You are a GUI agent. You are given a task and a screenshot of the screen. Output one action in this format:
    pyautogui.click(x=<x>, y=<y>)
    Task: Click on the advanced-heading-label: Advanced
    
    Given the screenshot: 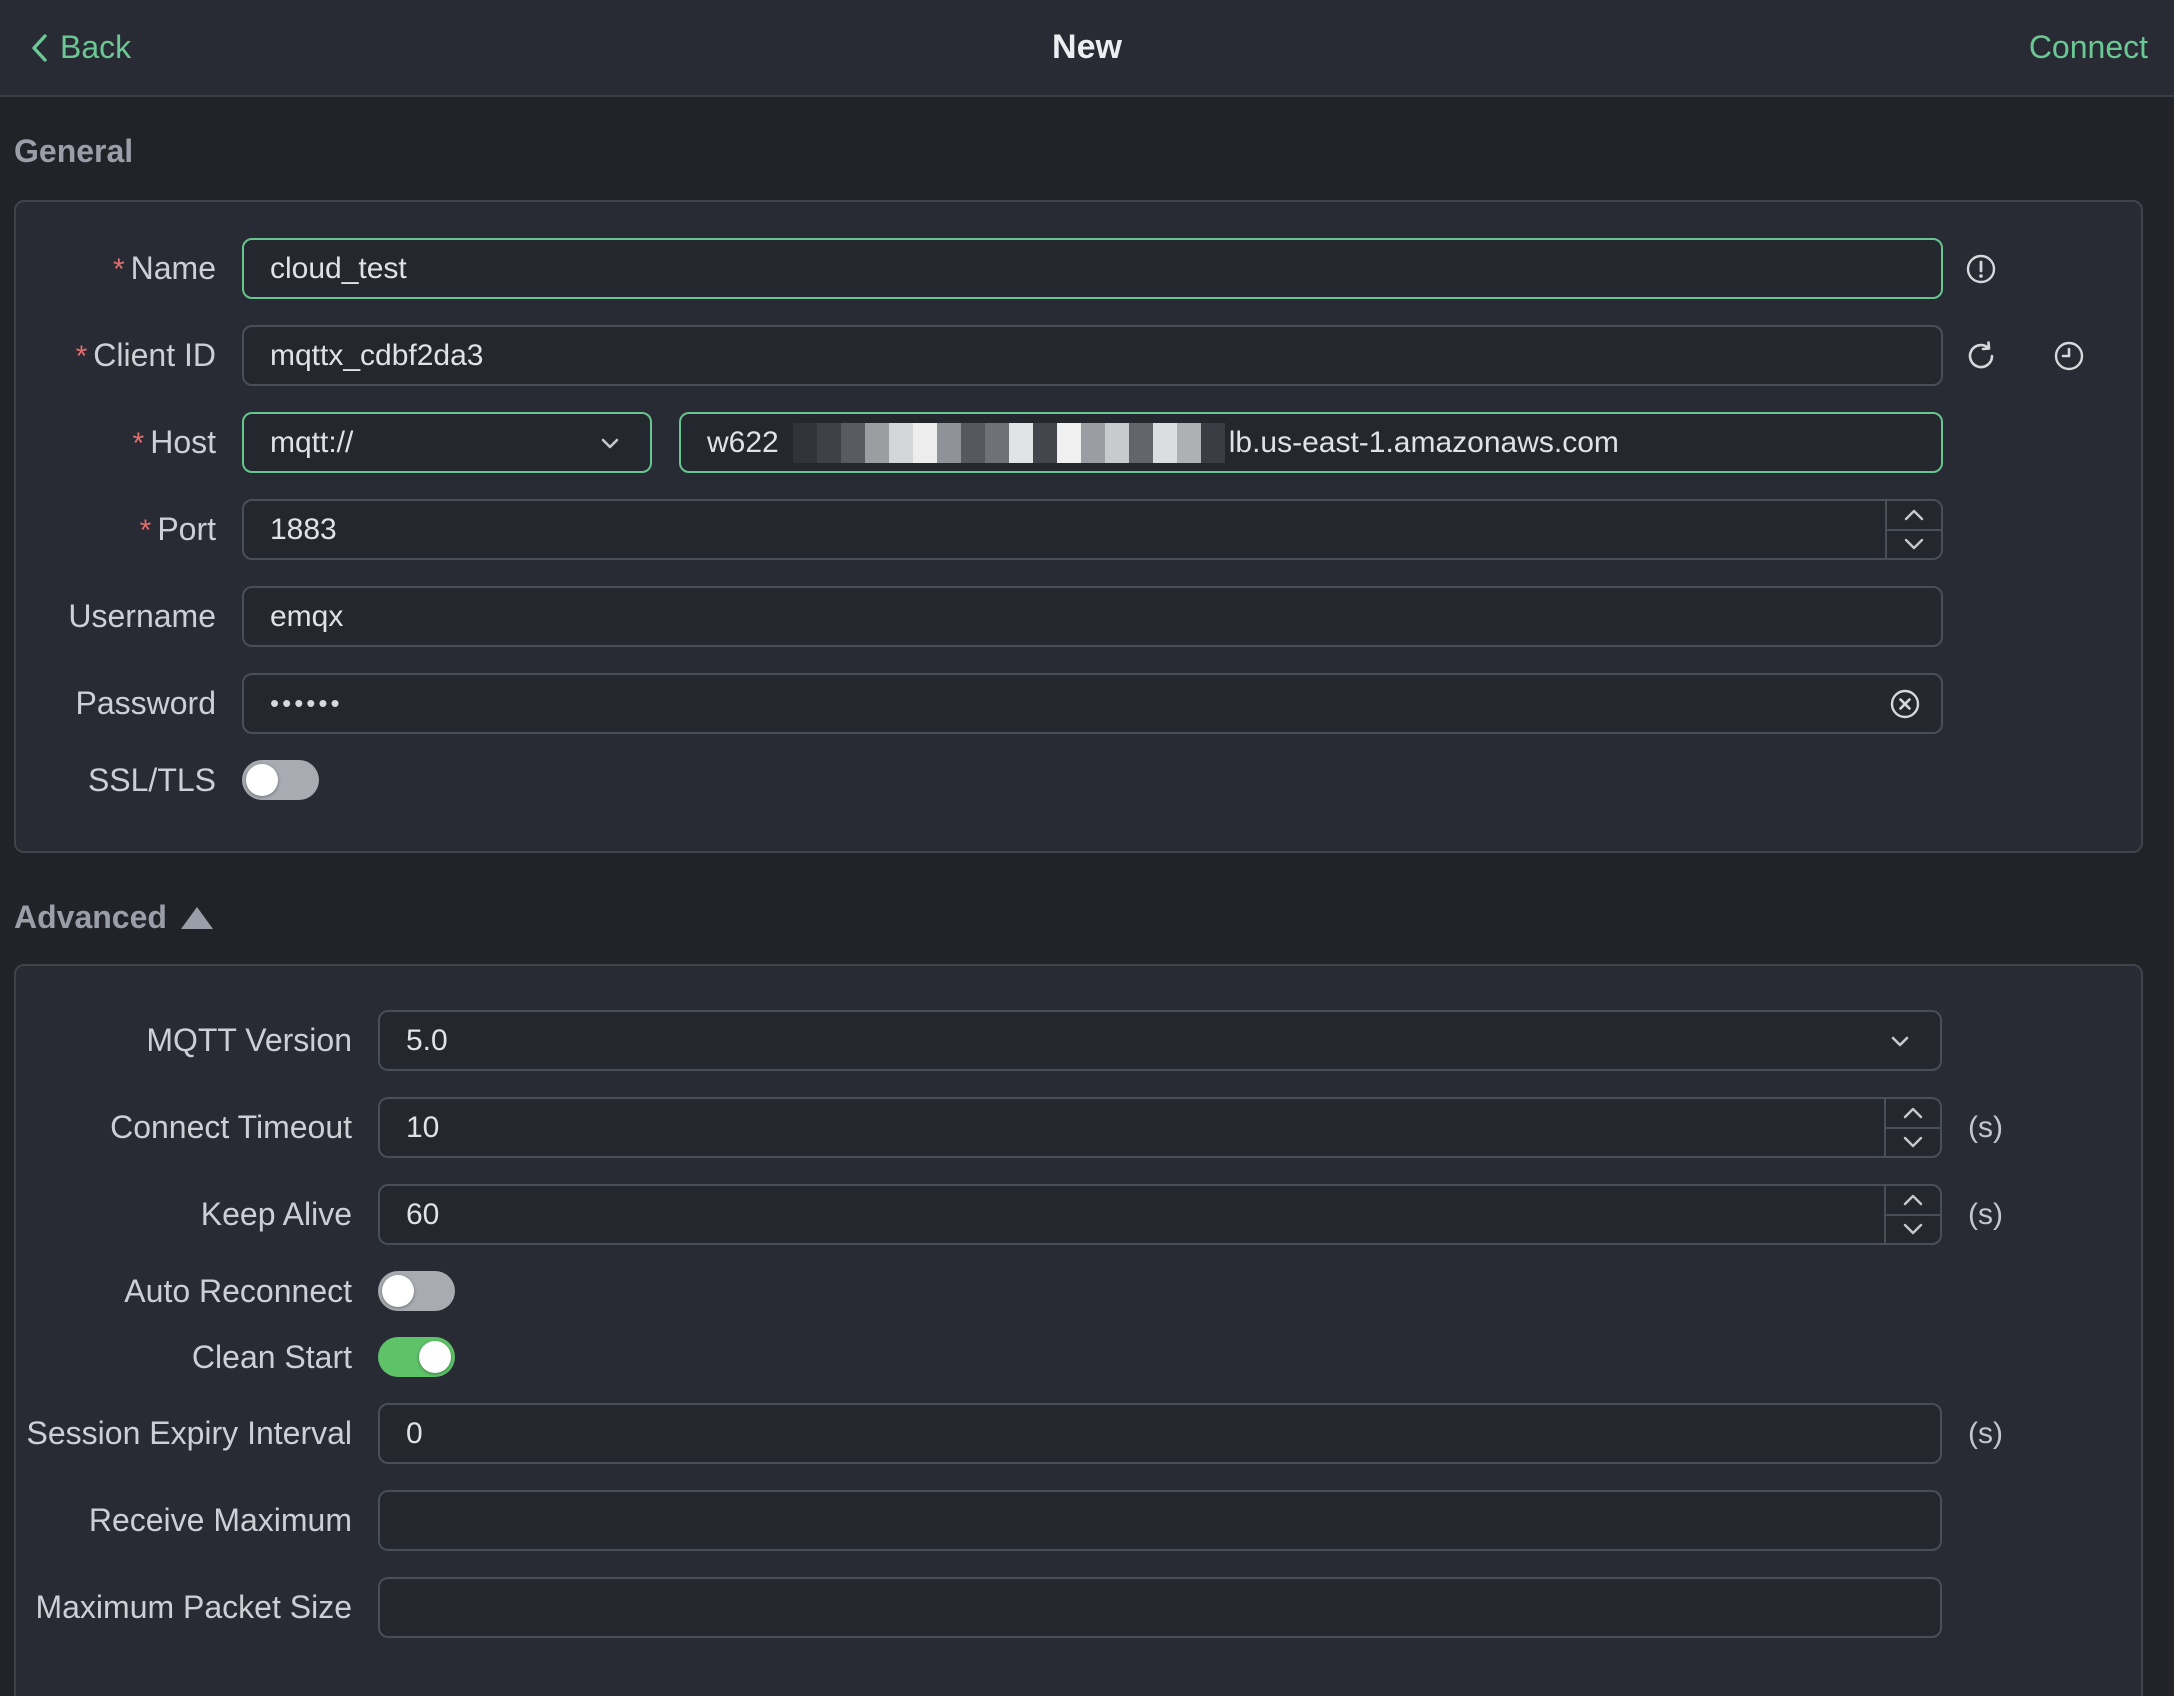 What is the action you would take?
    pyautogui.click(x=90, y=917)
    